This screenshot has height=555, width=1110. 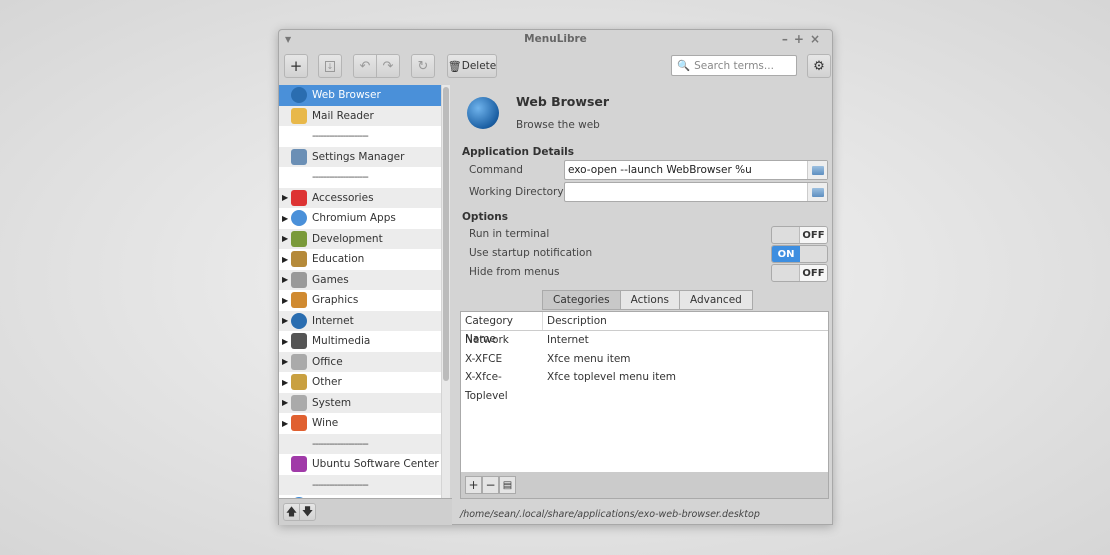 What do you see at coordinates (473, 485) in the screenshot?
I see `add-category-button: +` at bounding box center [473, 485].